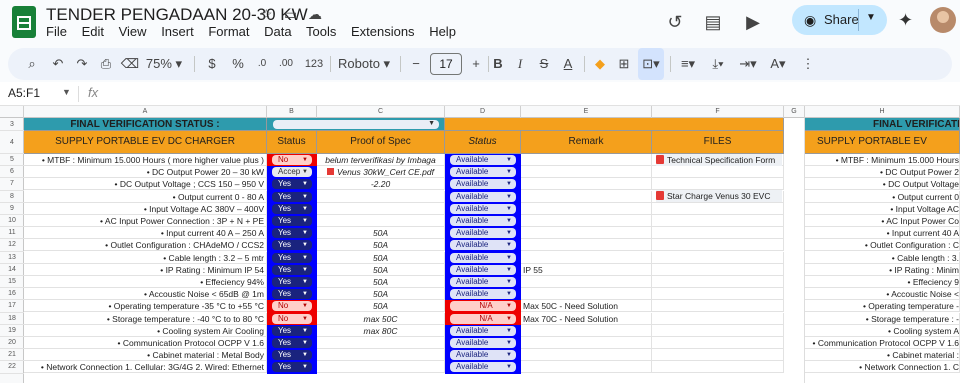  What do you see at coordinates (882, 355) in the screenshot?
I see `right-spec-item-cell: • Cabinet material :` at bounding box center [882, 355].